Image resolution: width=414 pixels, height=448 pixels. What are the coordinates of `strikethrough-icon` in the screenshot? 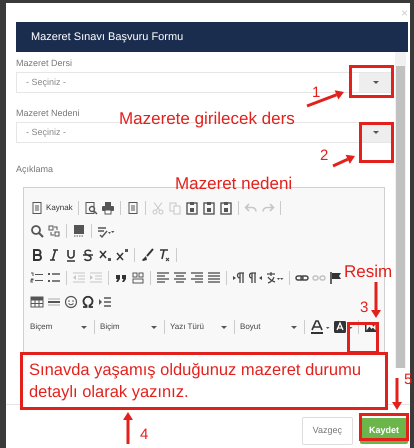 It's located at (88, 255).